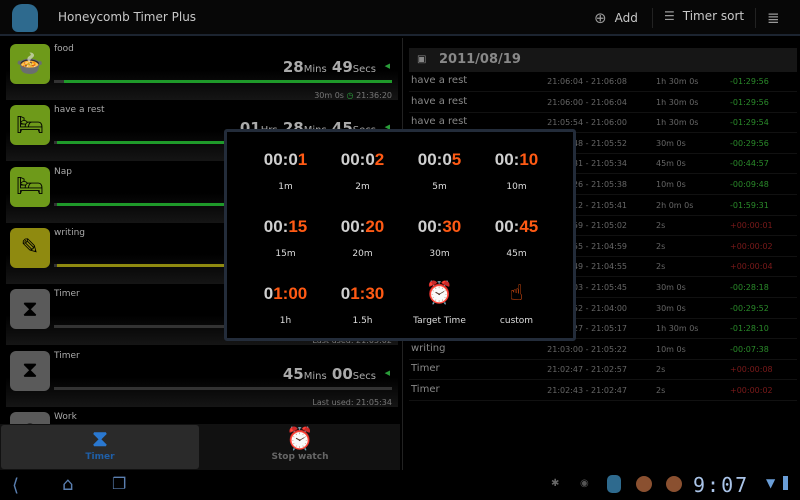  Describe the element at coordinates (285, 159) in the screenshot. I see `preset-time: 00:01` at that location.